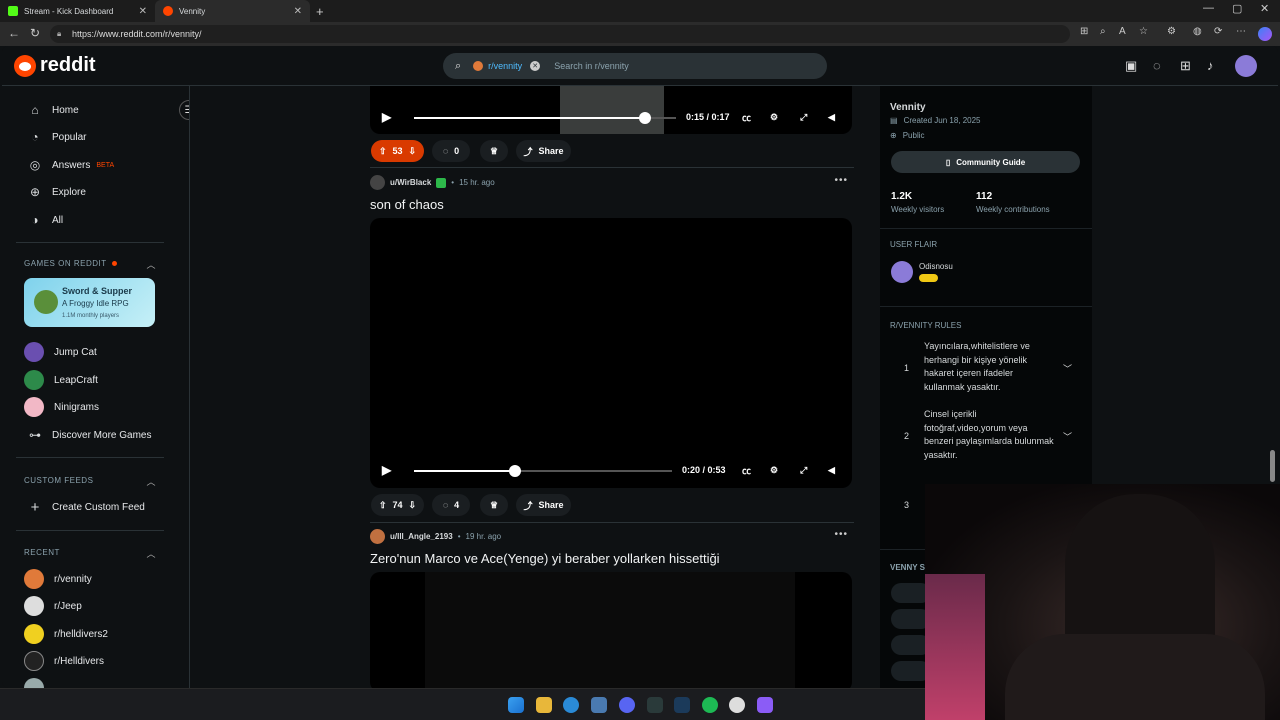 This screenshot has width=1280, height=720. I want to click on share-button-2: ⤴ Share, so click(543, 505).